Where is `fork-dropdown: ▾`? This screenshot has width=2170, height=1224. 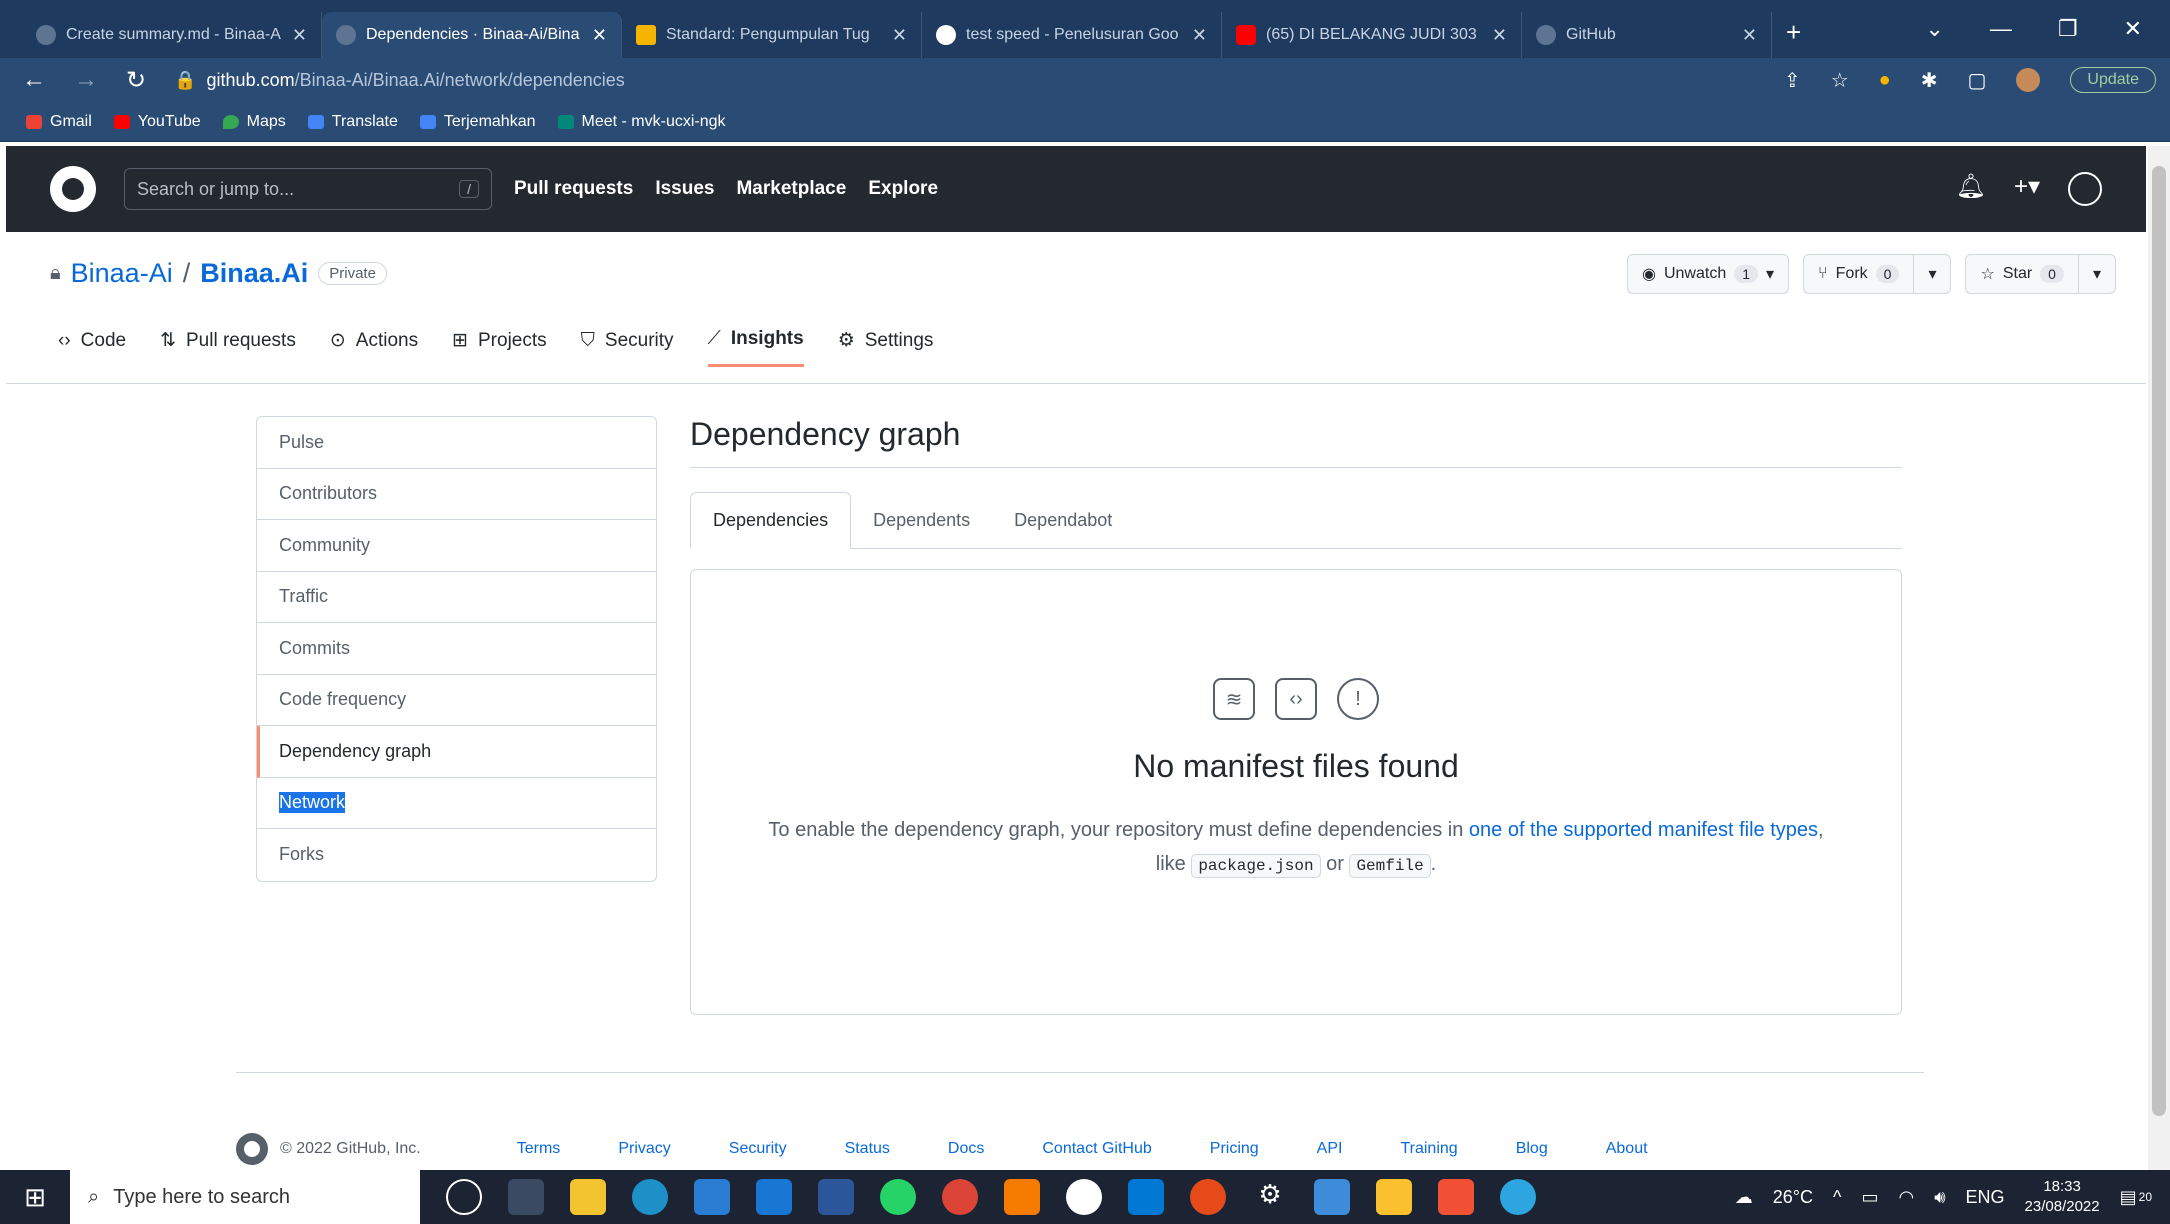
fork-dropdown: ▾ is located at coordinates (1931, 274).